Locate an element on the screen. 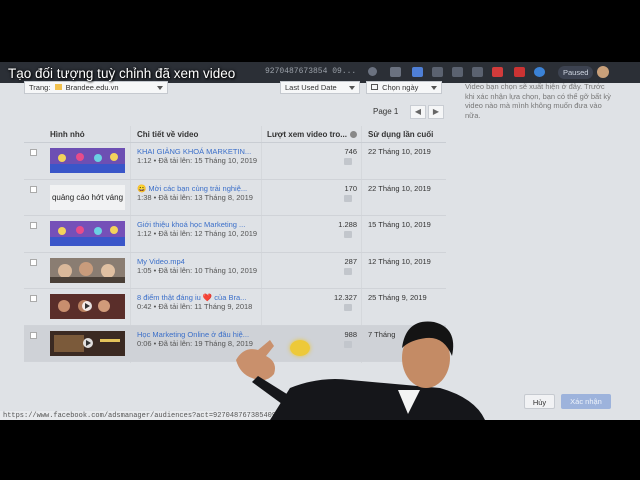 This screenshot has height=480, width=640. page-select-label: Trang: is located at coordinates (40, 87).